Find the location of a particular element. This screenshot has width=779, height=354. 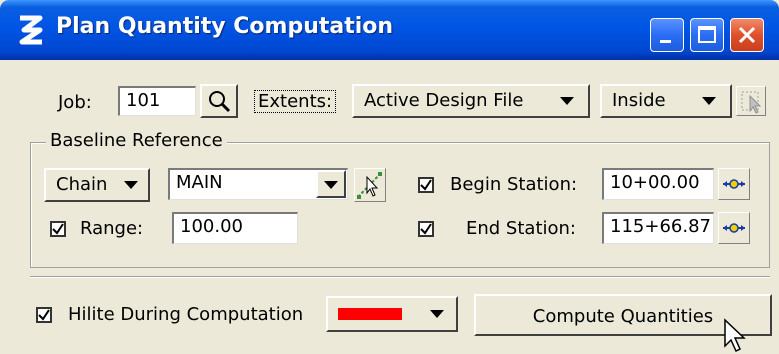

extents-mode-dropdown: Inside is located at coordinates (666, 101).